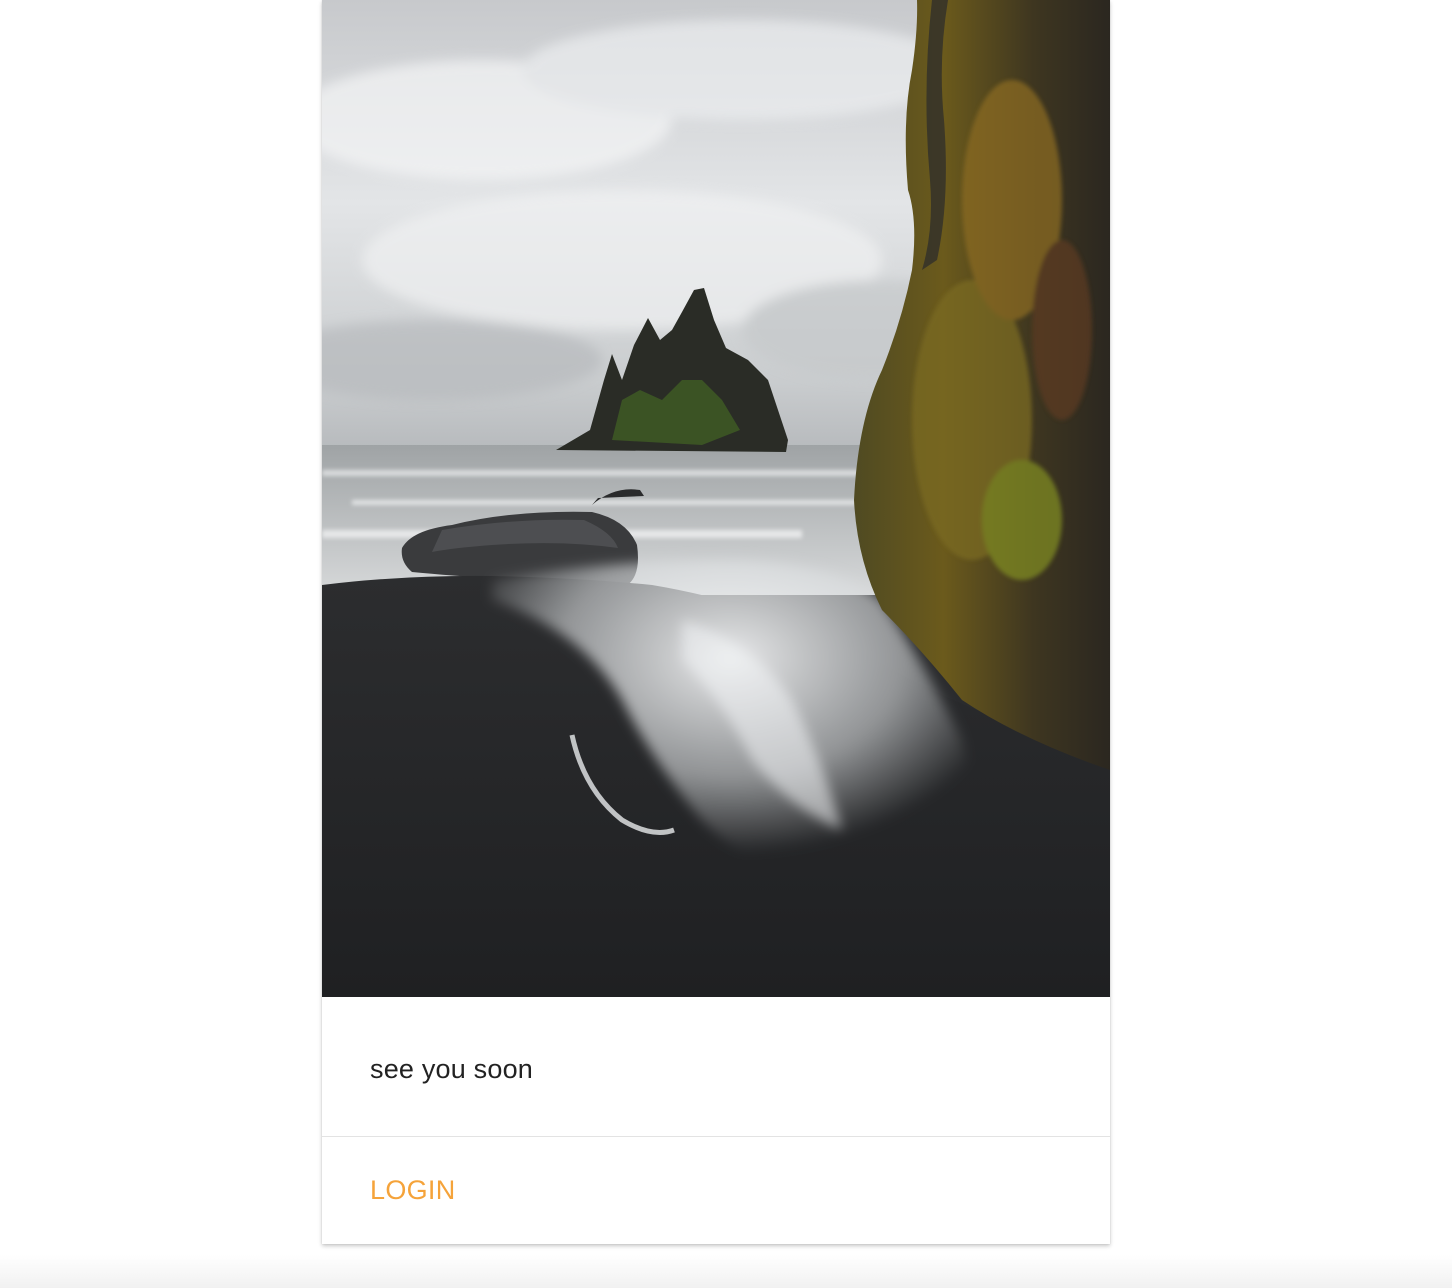 The width and height of the screenshot is (1452, 1288). I want to click on card-body: see you soon, so click(716, 1067).